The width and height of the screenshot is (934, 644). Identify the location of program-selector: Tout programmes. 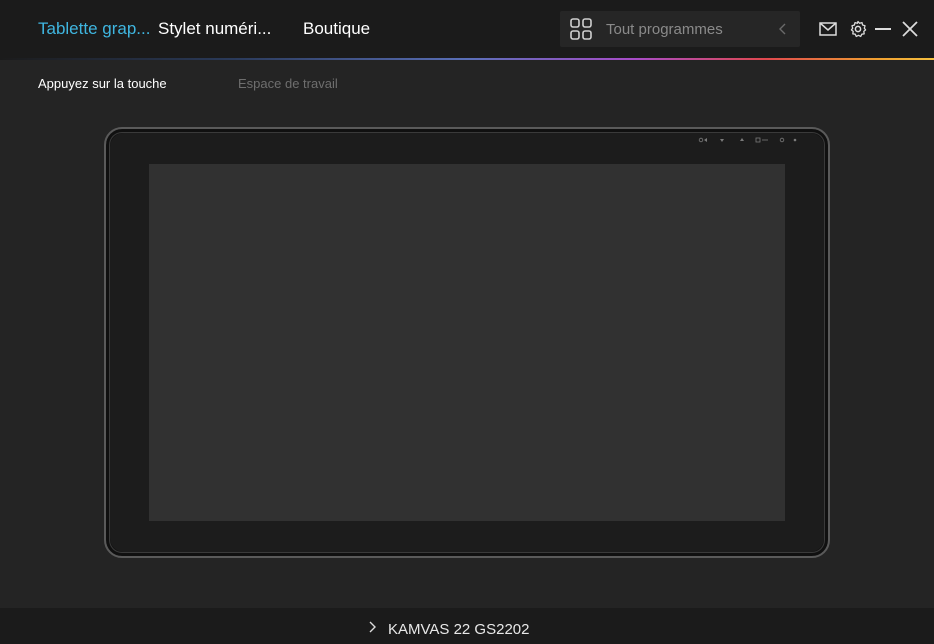
(680, 29).